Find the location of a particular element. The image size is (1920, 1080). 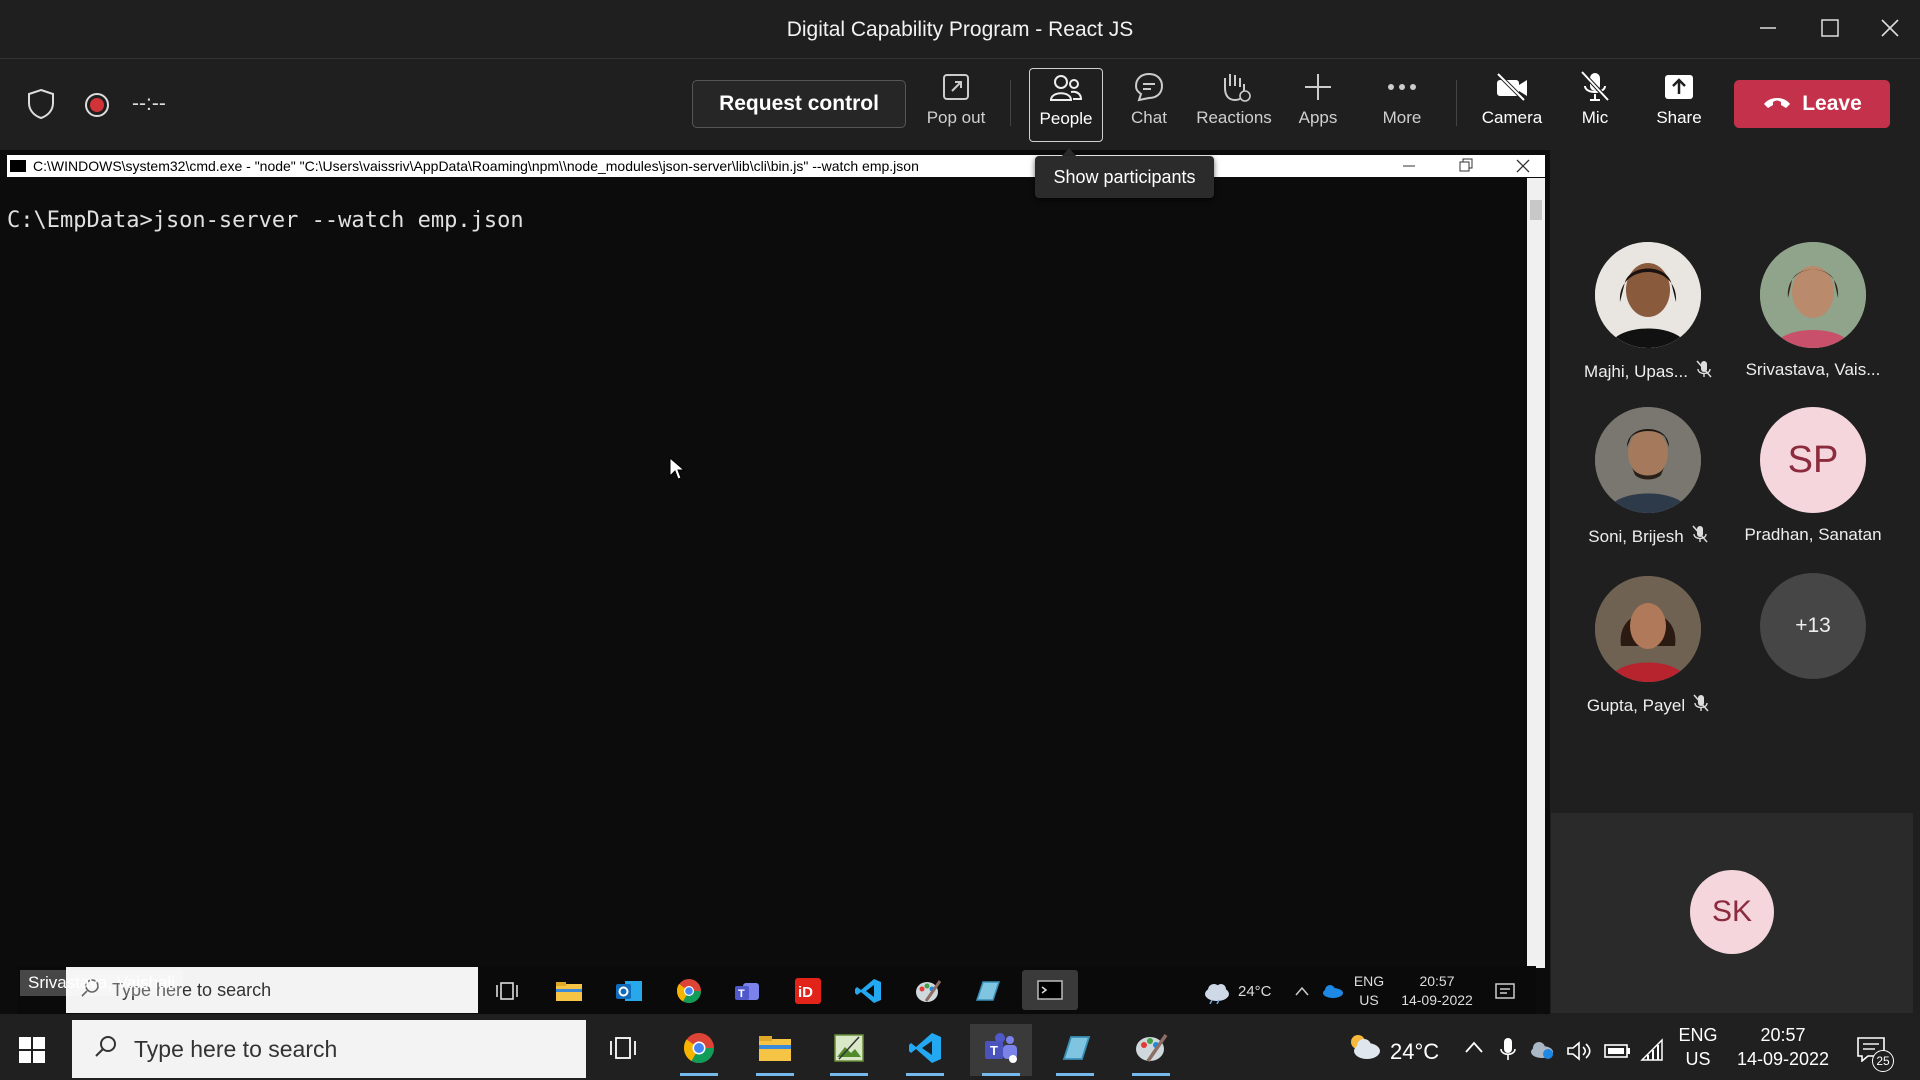

close-button is located at coordinates (1890, 28).